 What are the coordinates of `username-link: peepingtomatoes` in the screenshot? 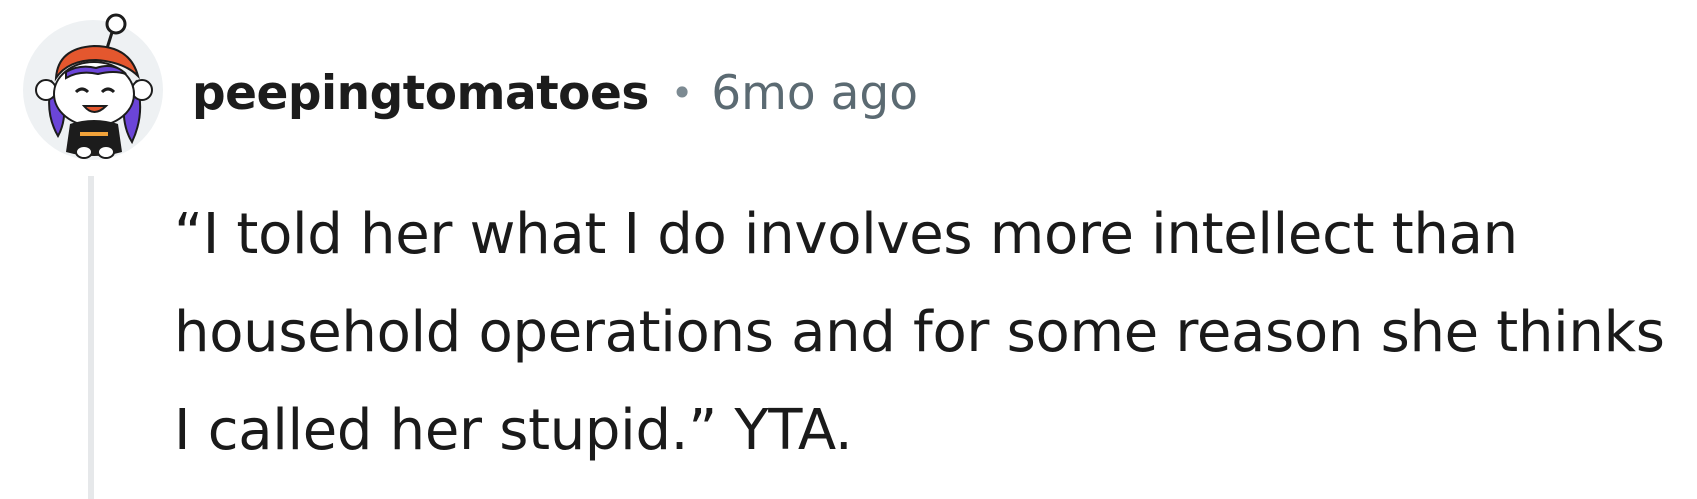 It's located at (420, 93).